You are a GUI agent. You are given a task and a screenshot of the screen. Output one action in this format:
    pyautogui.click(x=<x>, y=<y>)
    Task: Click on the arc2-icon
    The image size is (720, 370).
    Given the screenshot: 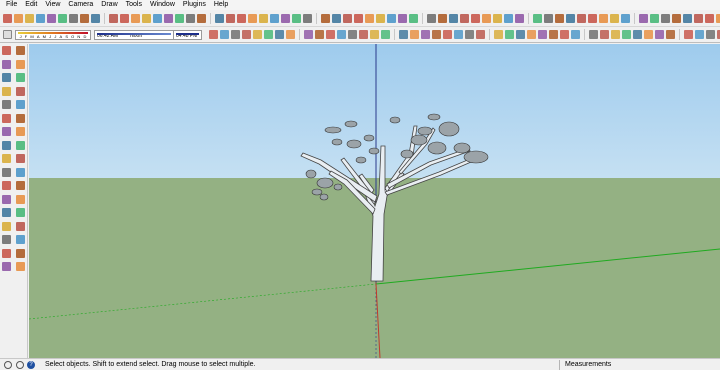 What is the action you would take?
    pyautogui.click(x=62, y=18)
    